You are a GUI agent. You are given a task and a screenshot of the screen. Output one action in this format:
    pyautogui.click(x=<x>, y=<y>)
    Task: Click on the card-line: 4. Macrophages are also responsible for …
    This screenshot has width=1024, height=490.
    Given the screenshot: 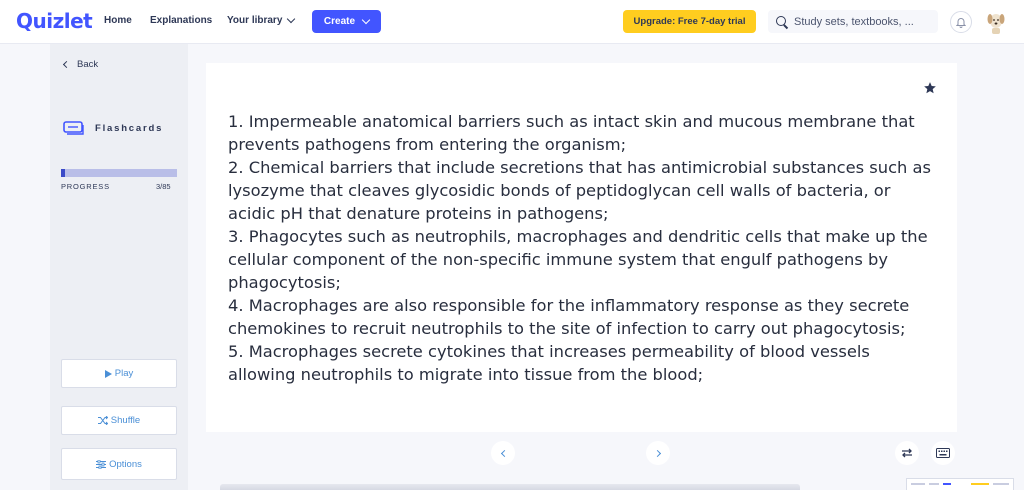 What is the action you would take?
    pyautogui.click(x=569, y=317)
    